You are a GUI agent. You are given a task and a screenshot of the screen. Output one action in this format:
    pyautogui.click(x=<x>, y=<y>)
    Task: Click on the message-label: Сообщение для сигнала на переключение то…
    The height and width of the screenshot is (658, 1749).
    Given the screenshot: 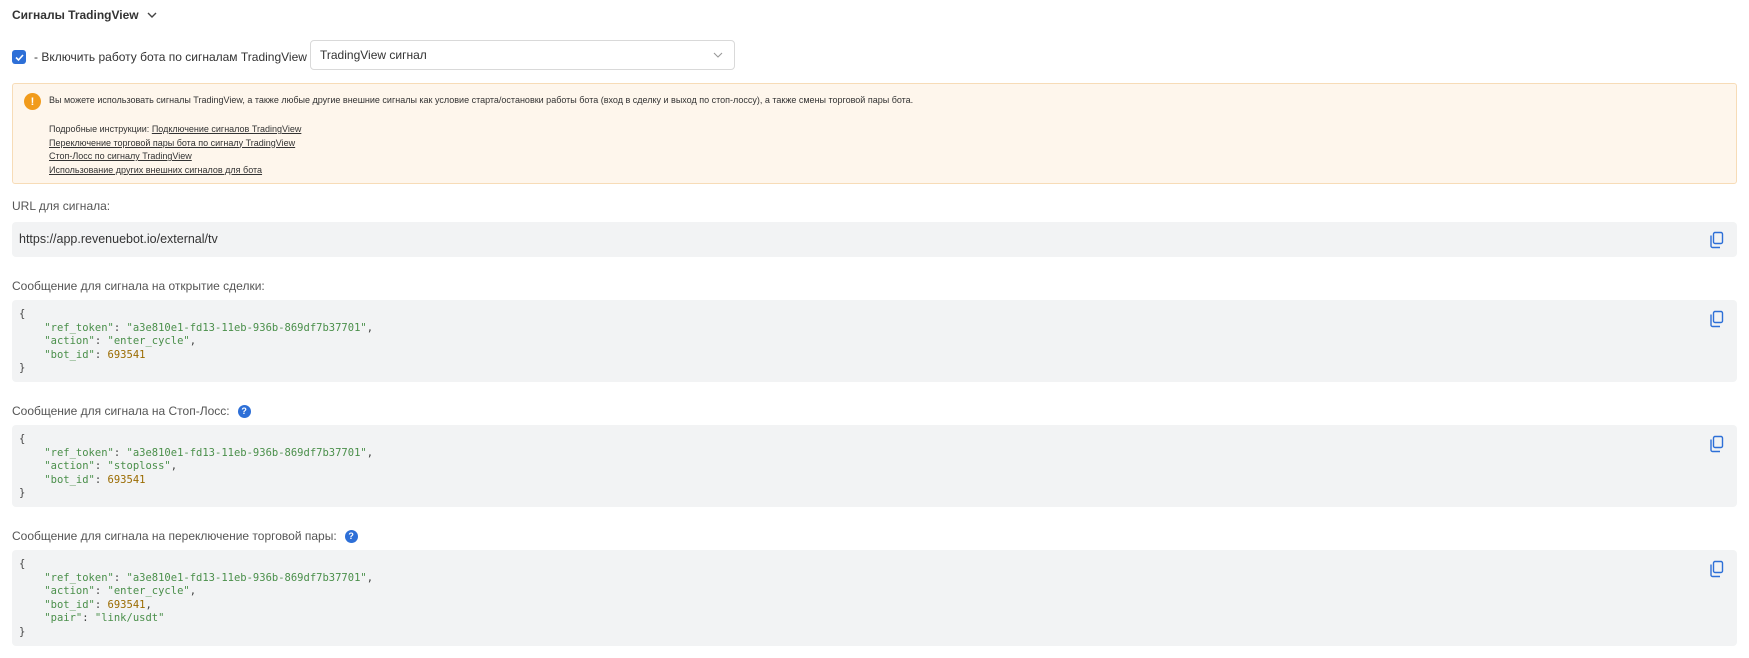 What is the action you would take?
    pyautogui.click(x=185, y=536)
    